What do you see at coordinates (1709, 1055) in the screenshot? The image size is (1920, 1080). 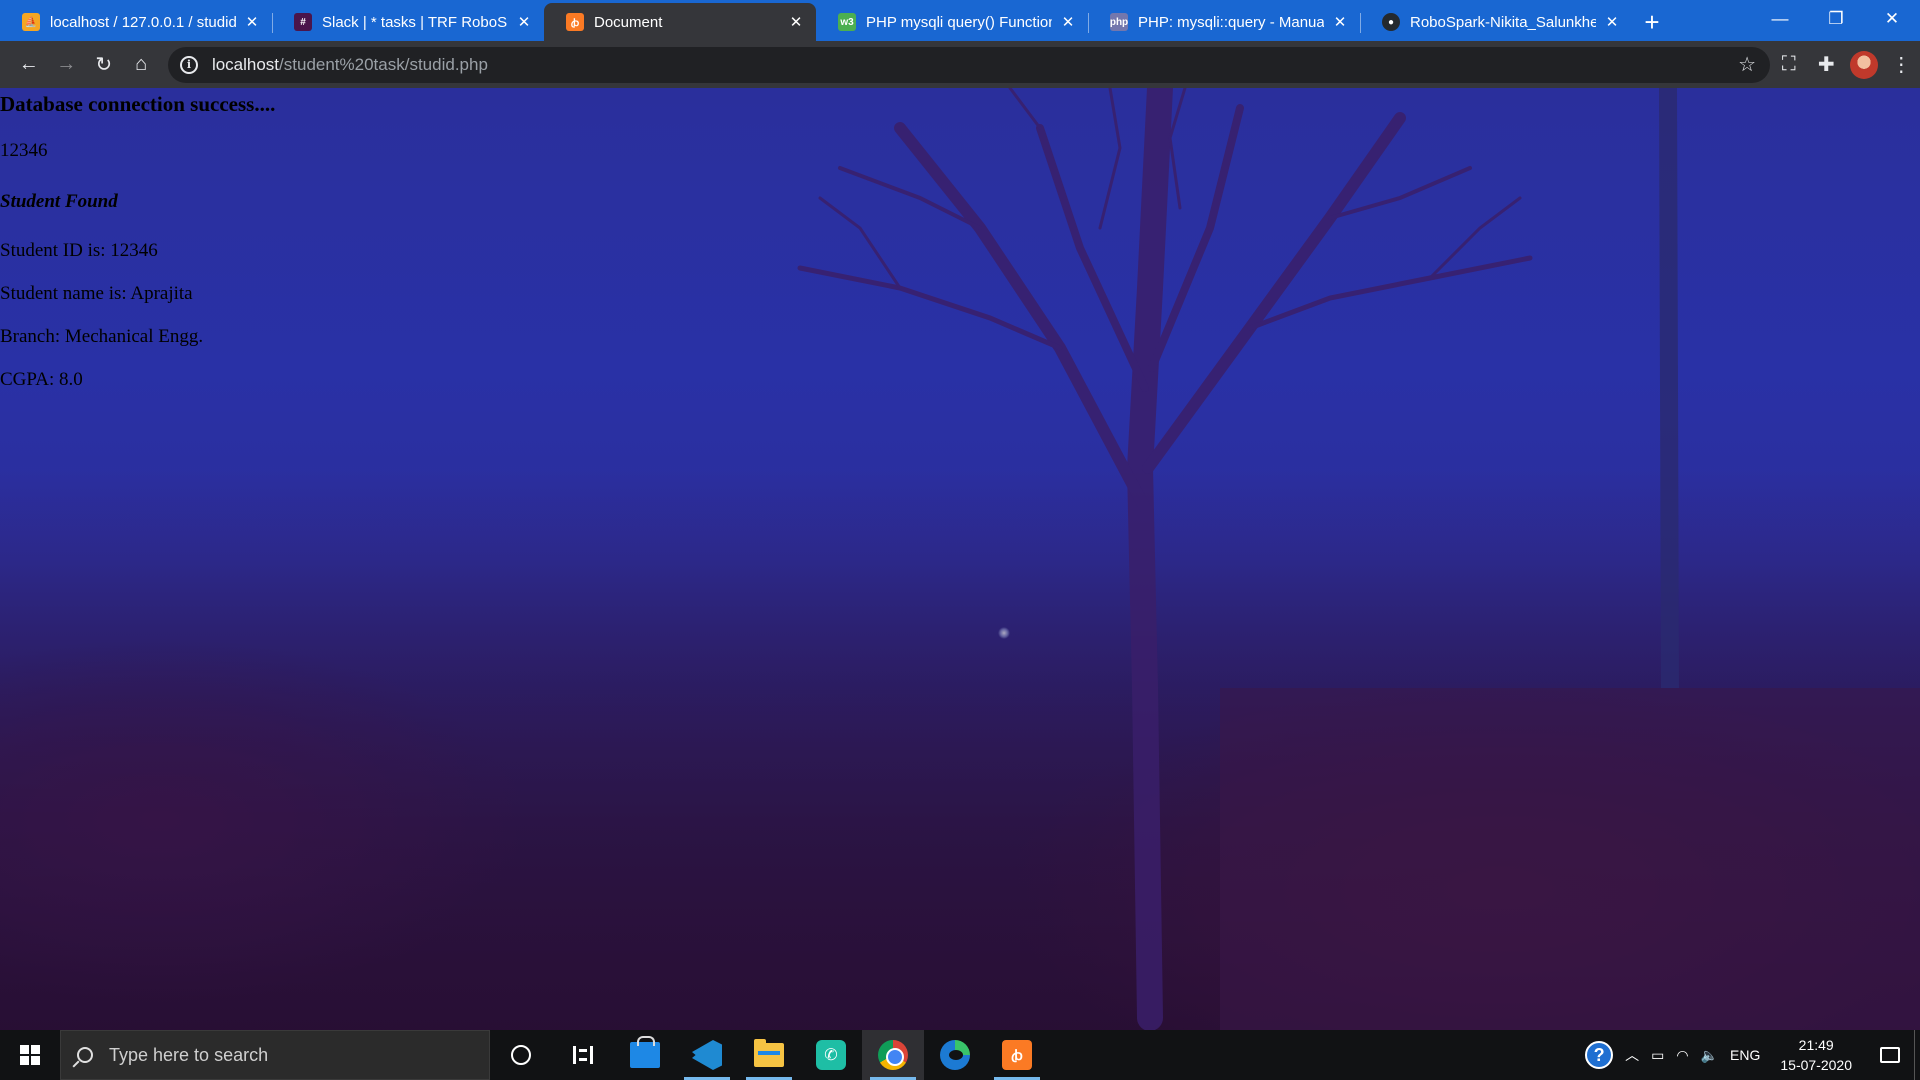 I see `volume-icon: 🔈` at bounding box center [1709, 1055].